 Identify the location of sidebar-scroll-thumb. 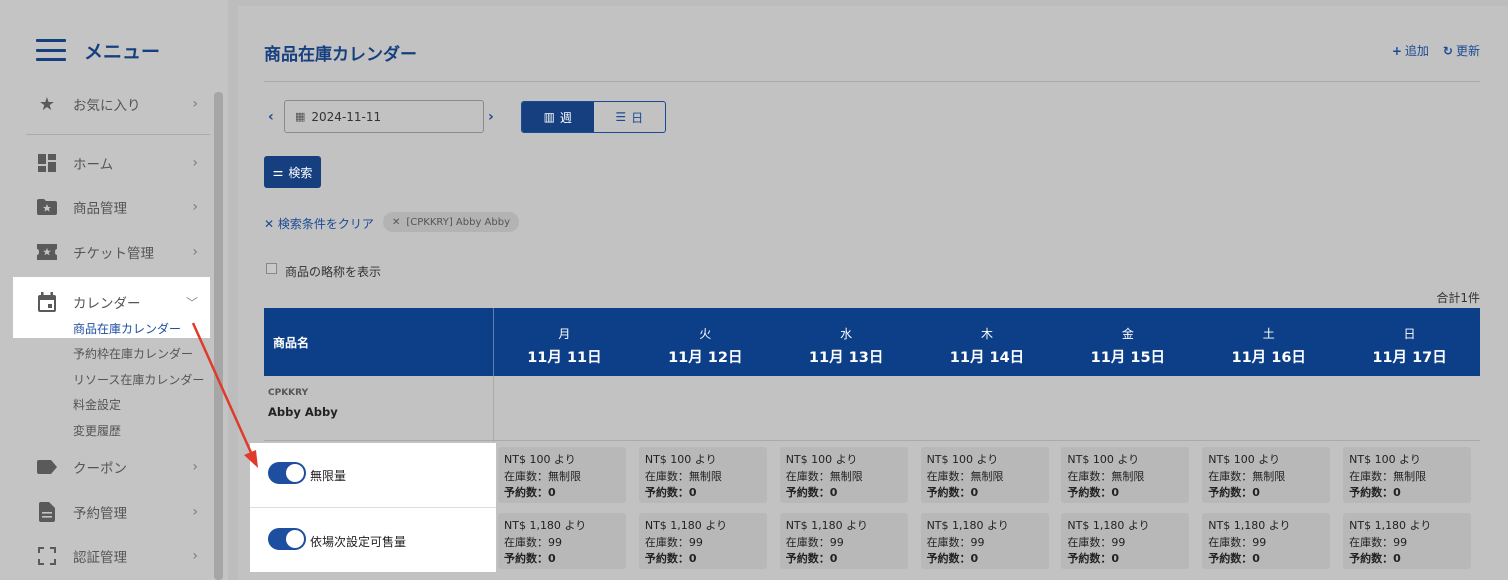
(218, 336).